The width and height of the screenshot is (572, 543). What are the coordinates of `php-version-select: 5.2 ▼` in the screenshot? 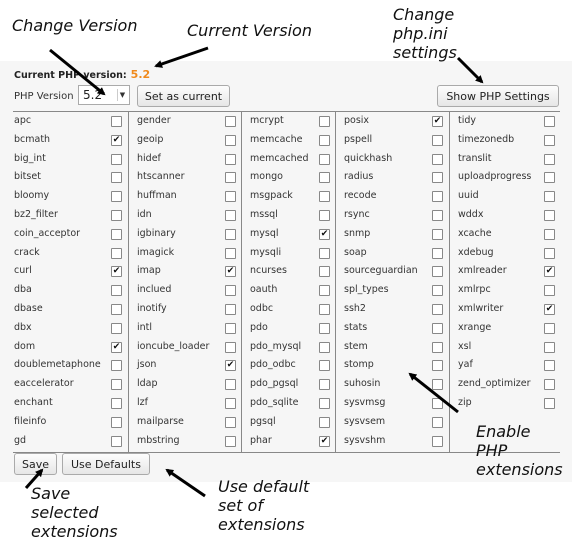 It's located at (104, 95).